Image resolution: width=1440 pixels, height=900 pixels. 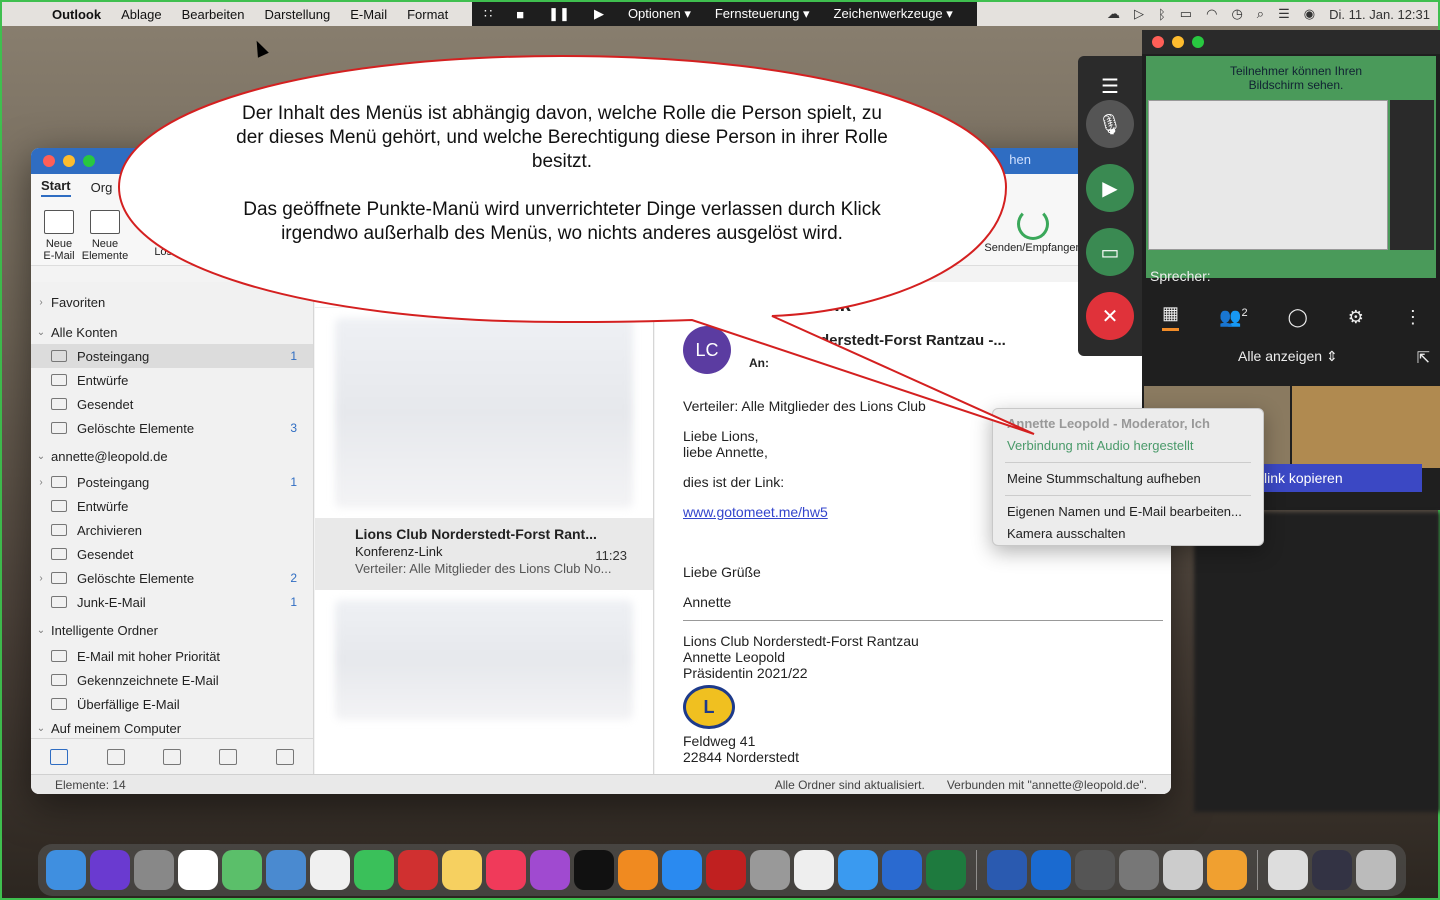 What do you see at coordinates (1162, 14) in the screenshot?
I see `bluetooth-icon: ᛒ` at bounding box center [1162, 14].